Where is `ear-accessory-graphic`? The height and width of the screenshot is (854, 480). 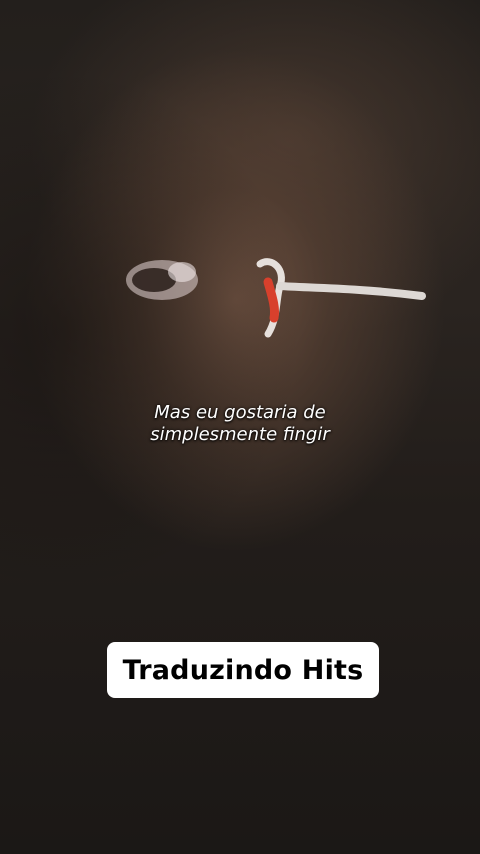
ear-accessory-graphic is located at coordinates (341, 298).